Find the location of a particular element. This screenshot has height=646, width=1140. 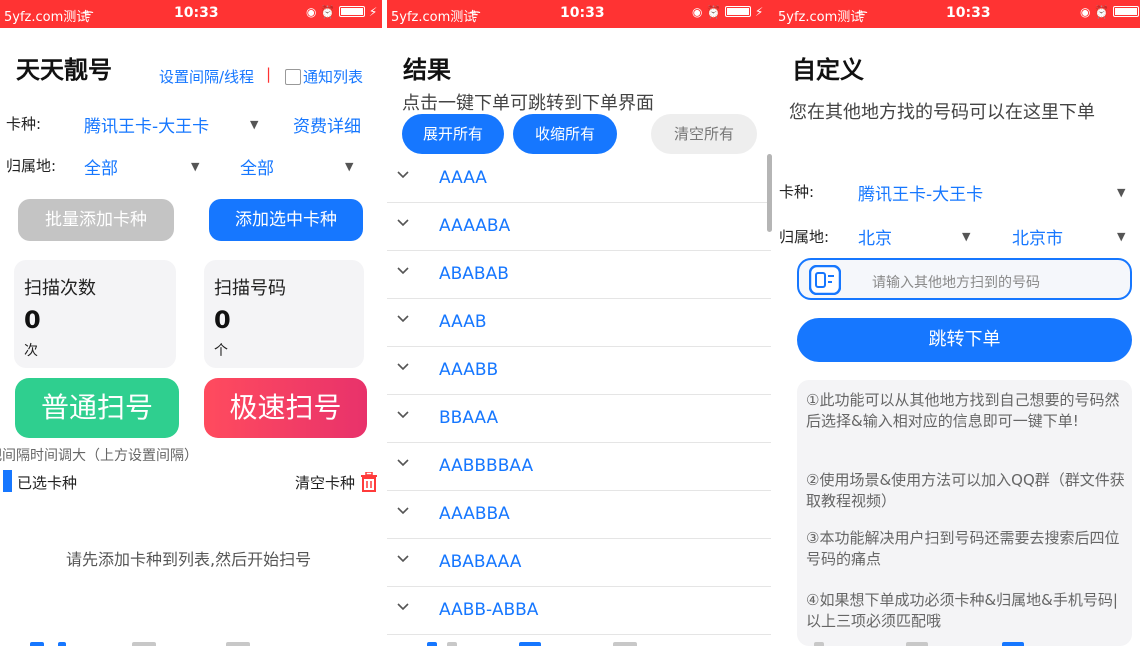

result-row: AABB-ABBA is located at coordinates (579, 611).